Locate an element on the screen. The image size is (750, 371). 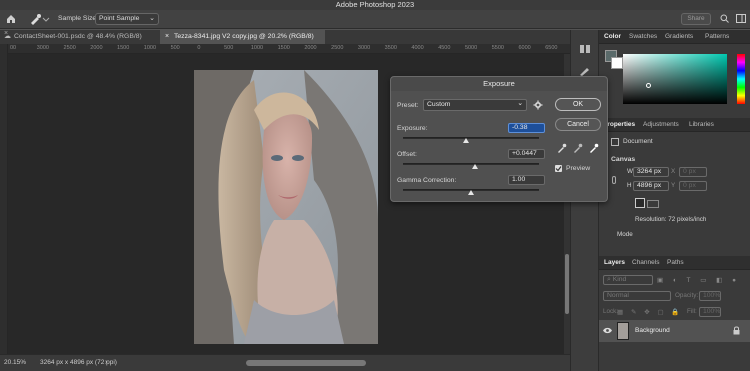
gamma-field: 1.00 is located at coordinates (526, 180).